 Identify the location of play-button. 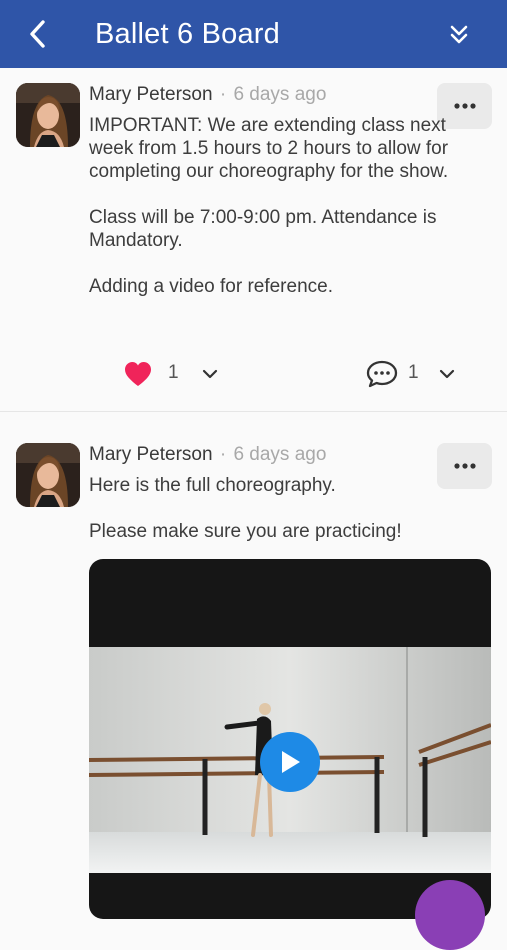
(290, 762).